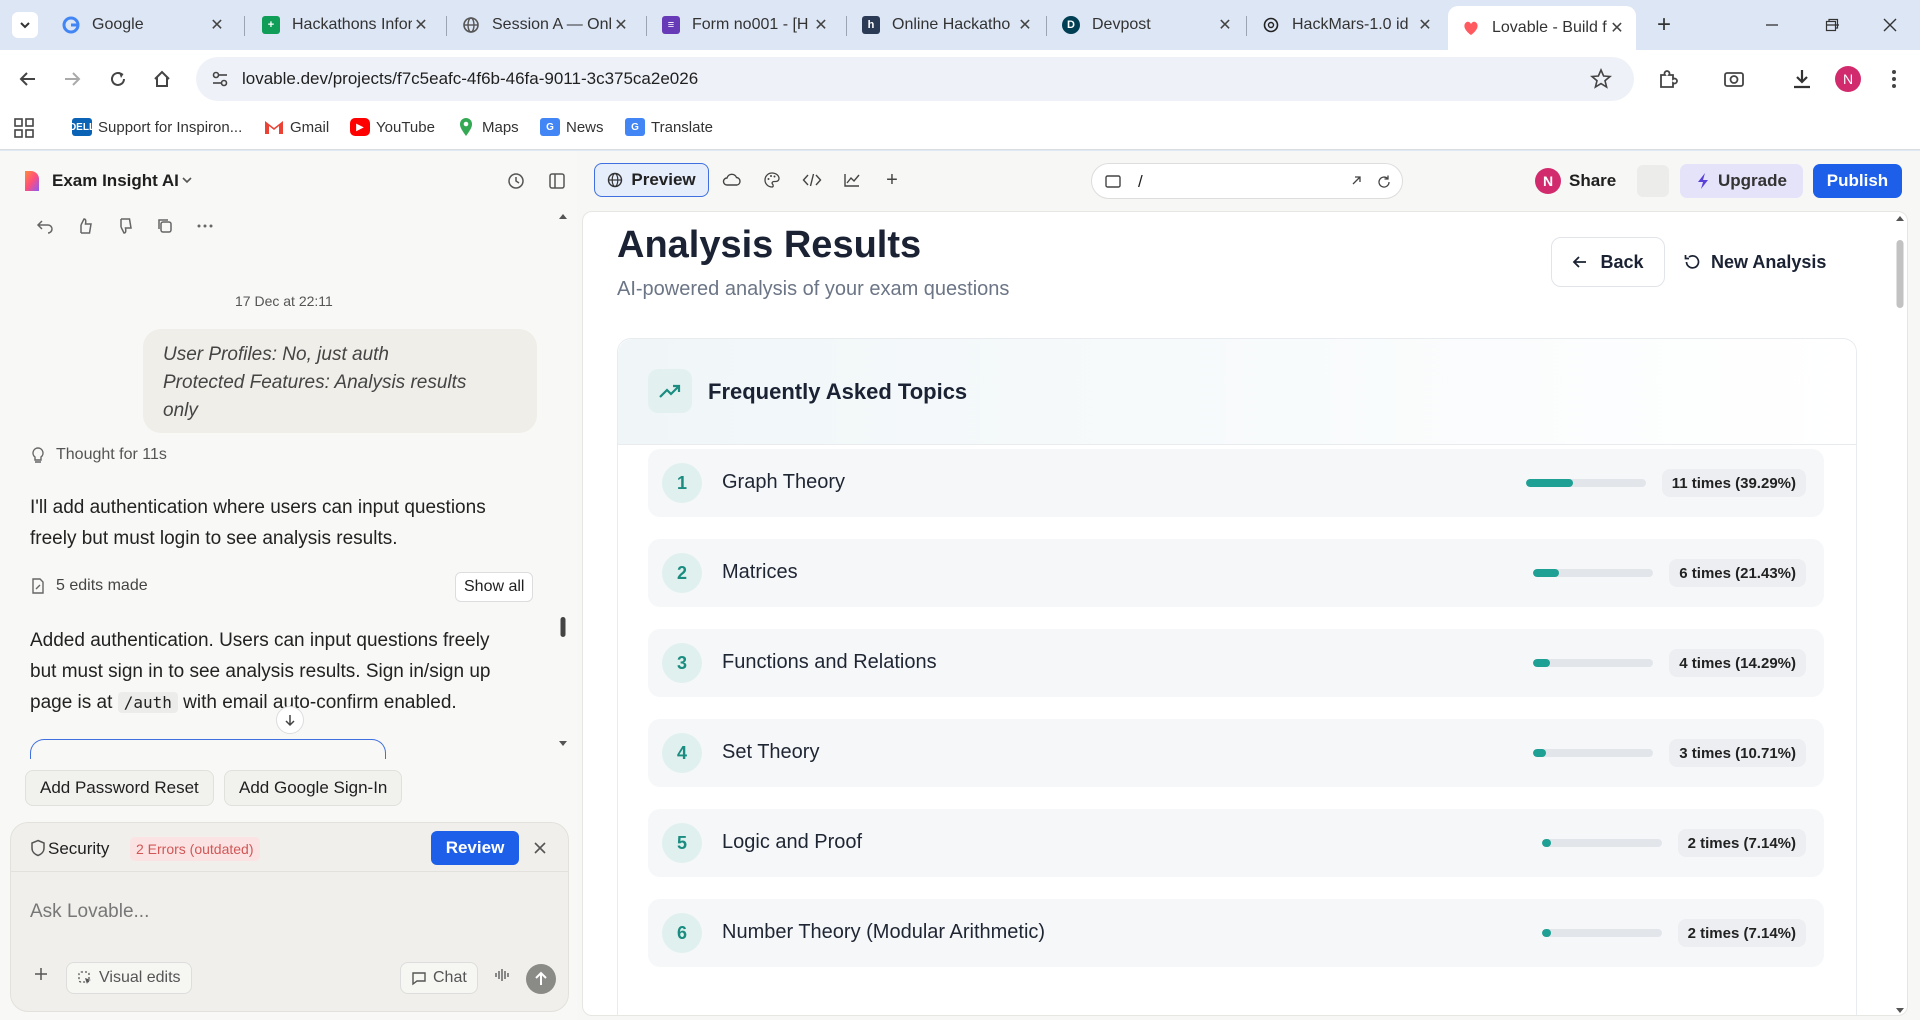 Image resolution: width=1920 pixels, height=1020 pixels. I want to click on more-vertical-icon, so click(1894, 79).